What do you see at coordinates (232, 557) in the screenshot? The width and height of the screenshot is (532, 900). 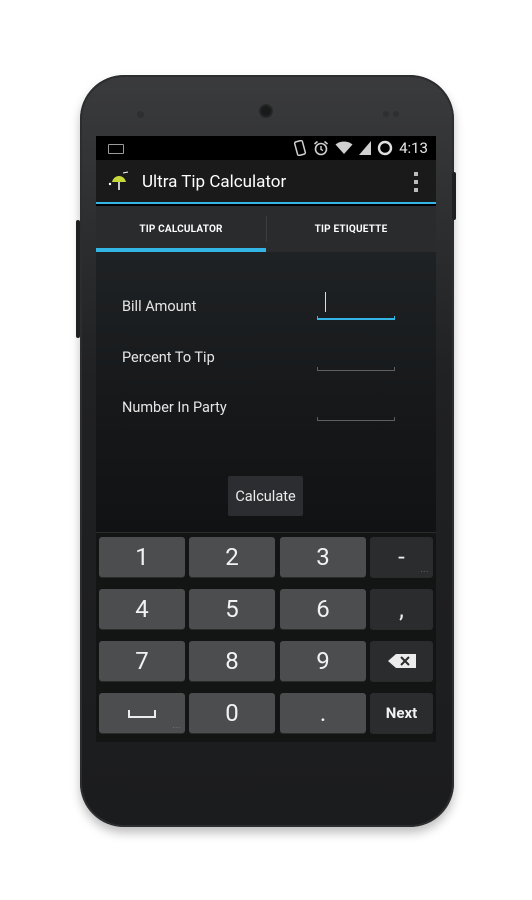 I see `key-2: 2` at bounding box center [232, 557].